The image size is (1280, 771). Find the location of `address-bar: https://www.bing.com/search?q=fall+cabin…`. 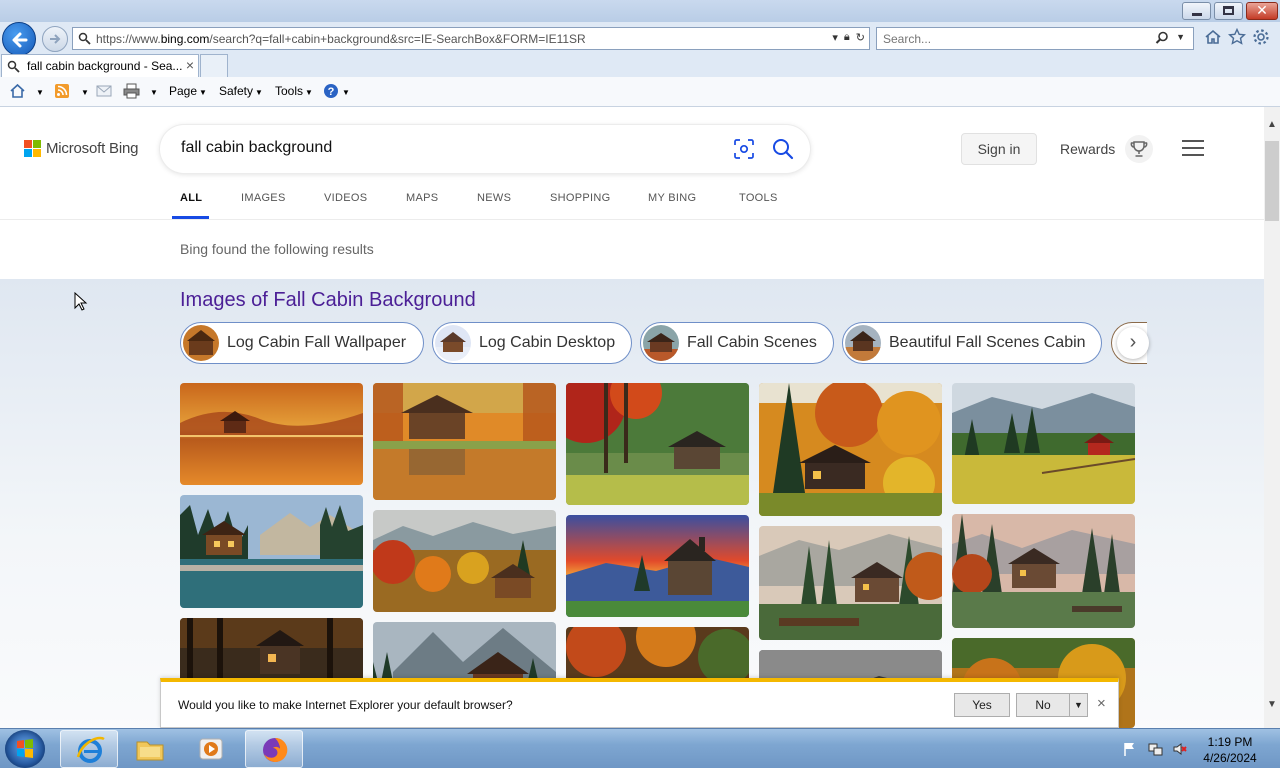

address-bar: https://www.bing.com/search?q=fall+cabin… is located at coordinates (471, 38).